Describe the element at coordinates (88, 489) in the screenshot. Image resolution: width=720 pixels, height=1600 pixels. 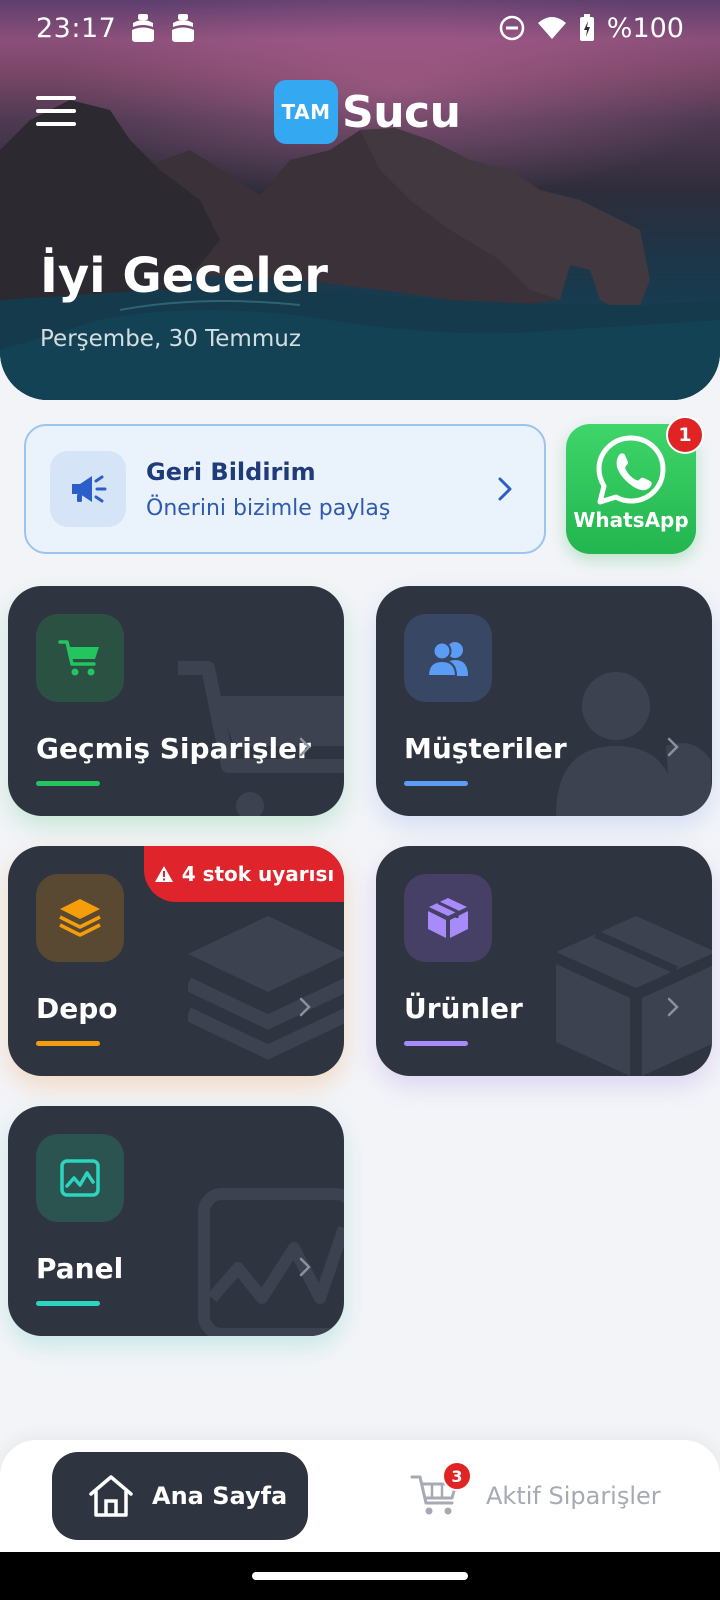
I see `megaphone-icon` at that location.